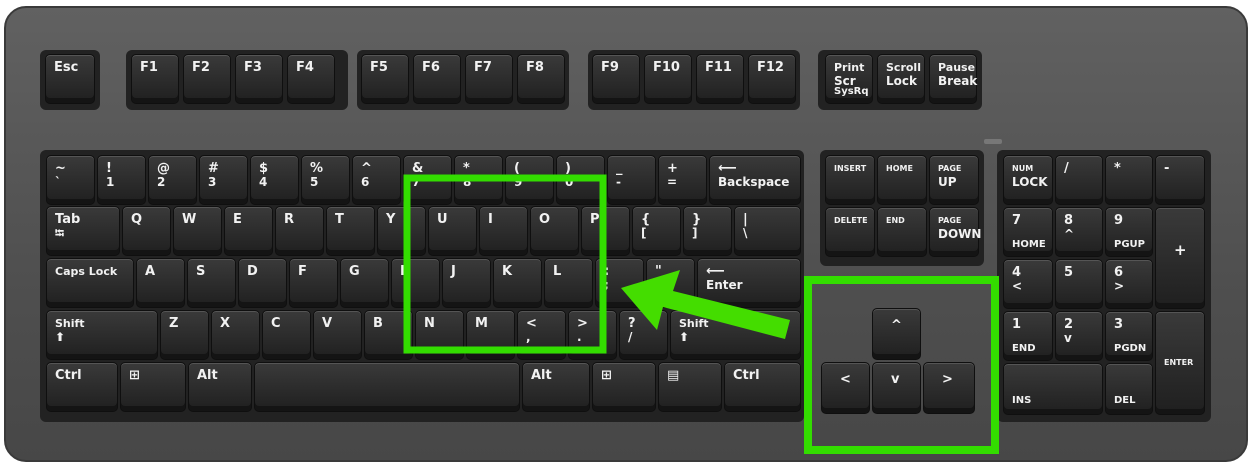 Image resolution: width=1250 pixels, height=466 pixels. Describe the element at coordinates (767, 231) in the screenshot. I see `backslash-key: | \` at that location.